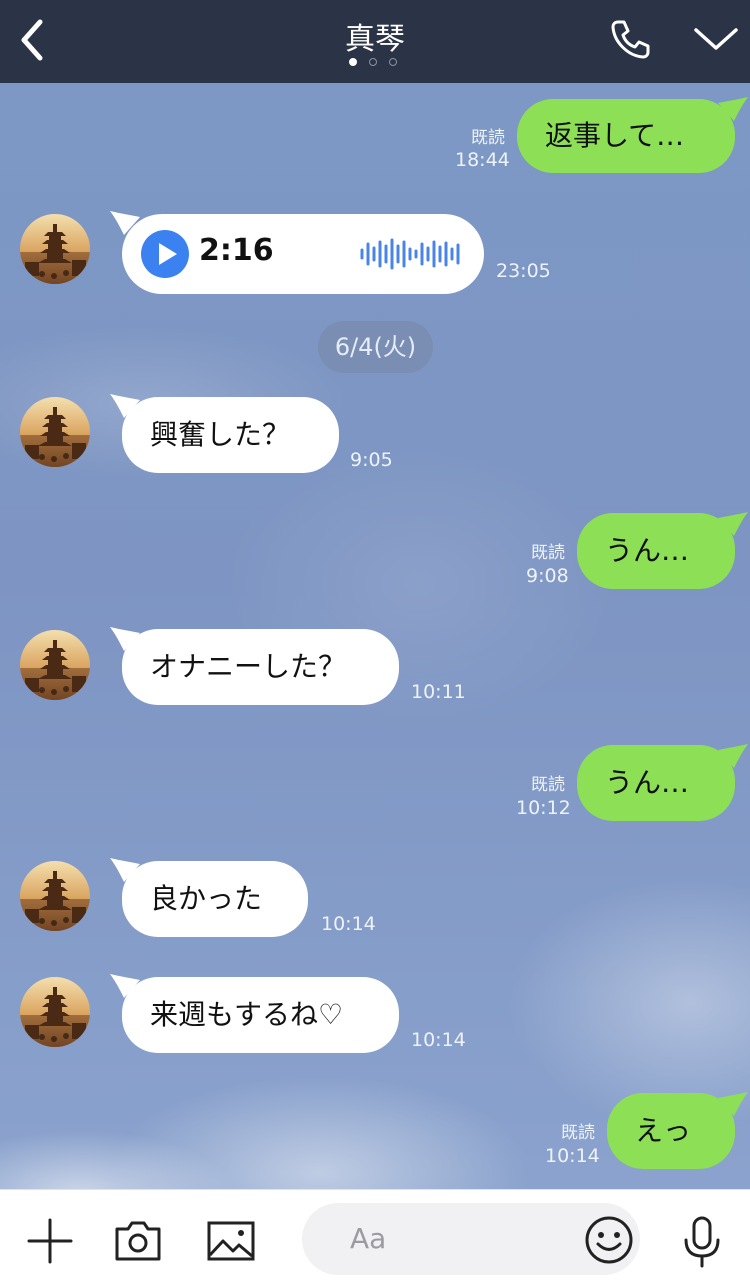 The height and width of the screenshot is (1284, 750). Describe the element at coordinates (165, 254) in the screenshot. I see `play-icon` at that location.